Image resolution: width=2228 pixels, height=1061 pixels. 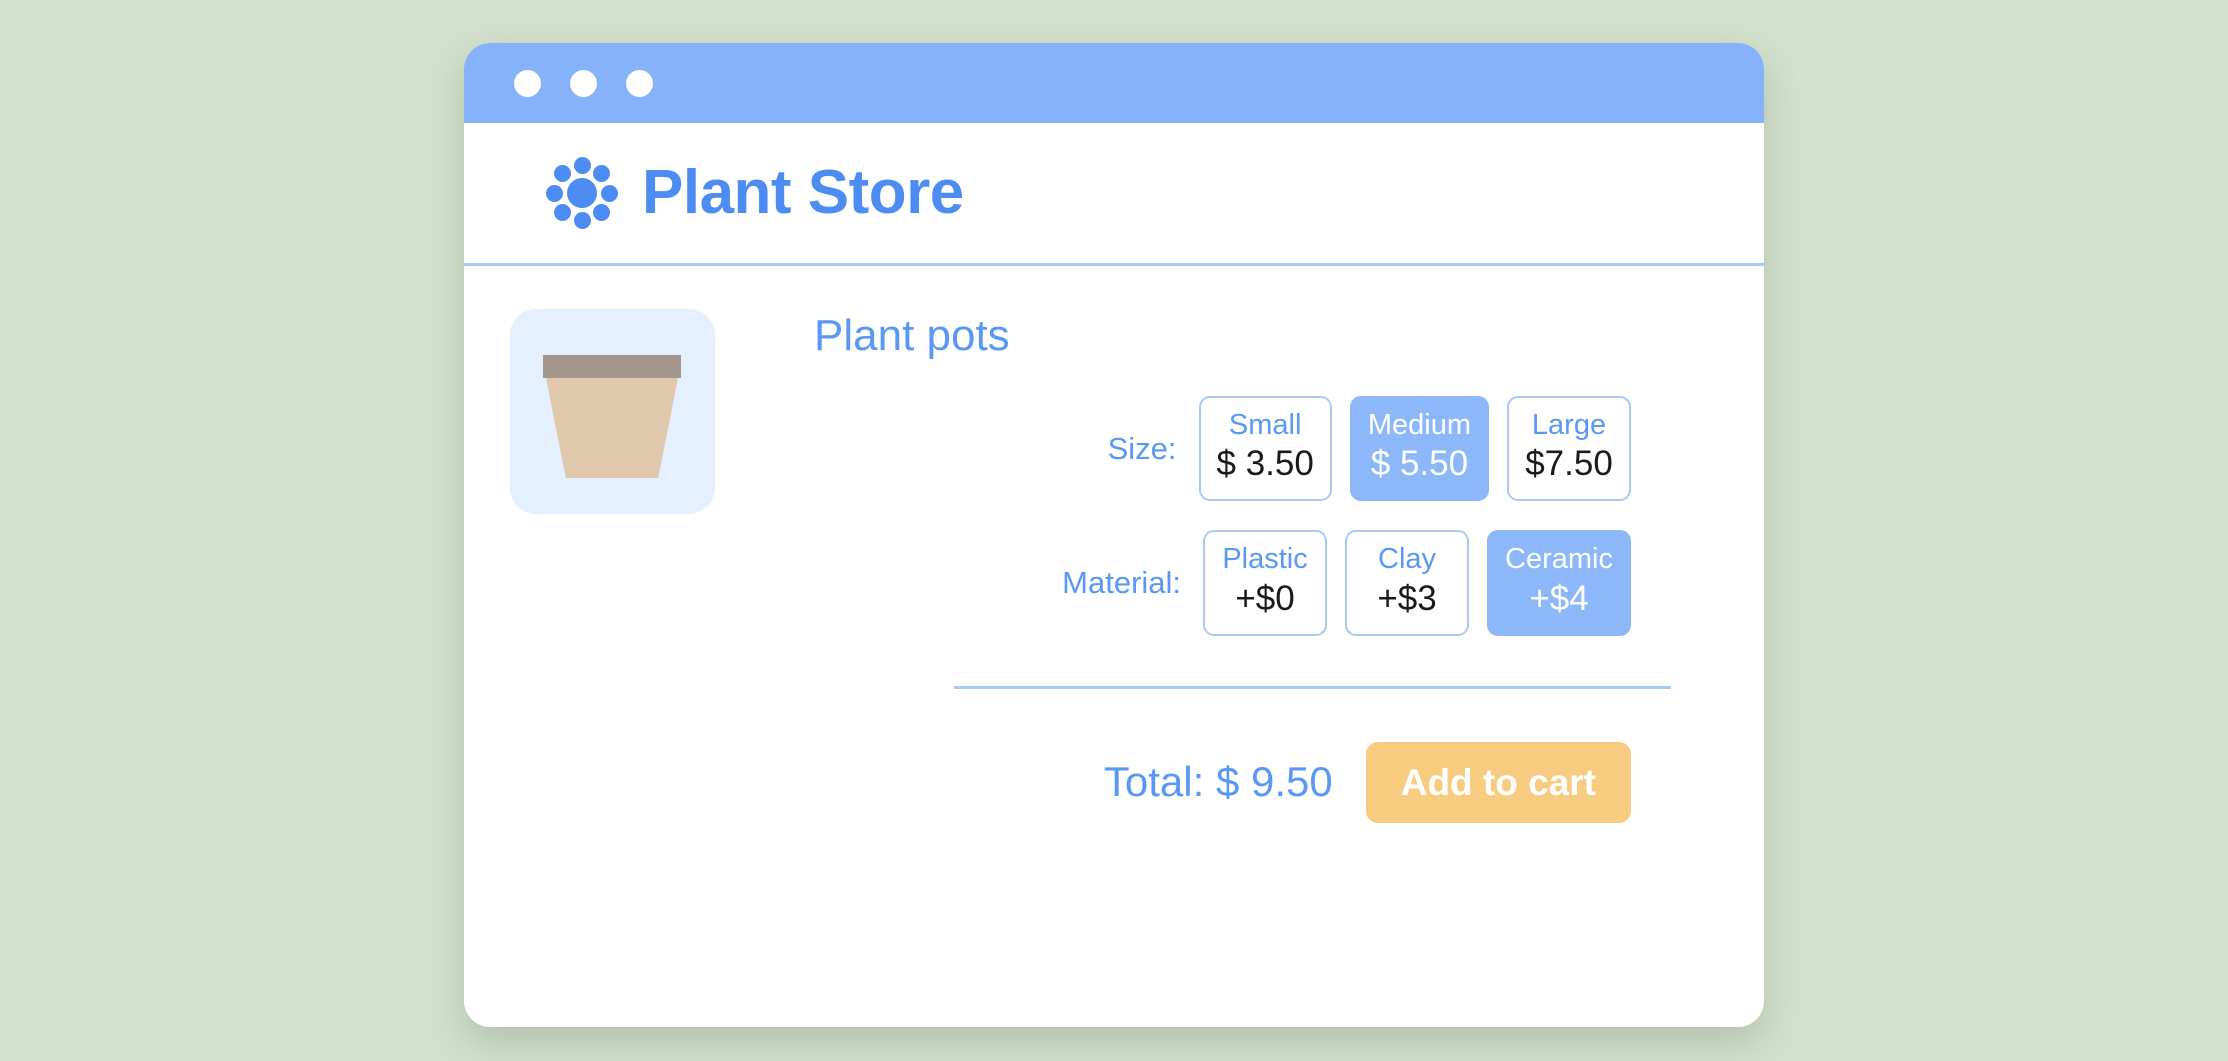 I want to click on size-option-medium-name: Medium, so click(x=1419, y=425).